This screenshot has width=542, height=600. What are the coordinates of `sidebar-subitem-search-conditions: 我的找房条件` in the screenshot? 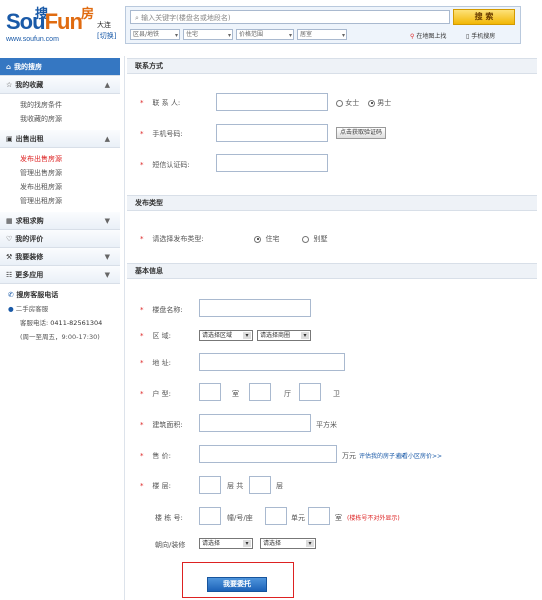 It's located at (60, 105).